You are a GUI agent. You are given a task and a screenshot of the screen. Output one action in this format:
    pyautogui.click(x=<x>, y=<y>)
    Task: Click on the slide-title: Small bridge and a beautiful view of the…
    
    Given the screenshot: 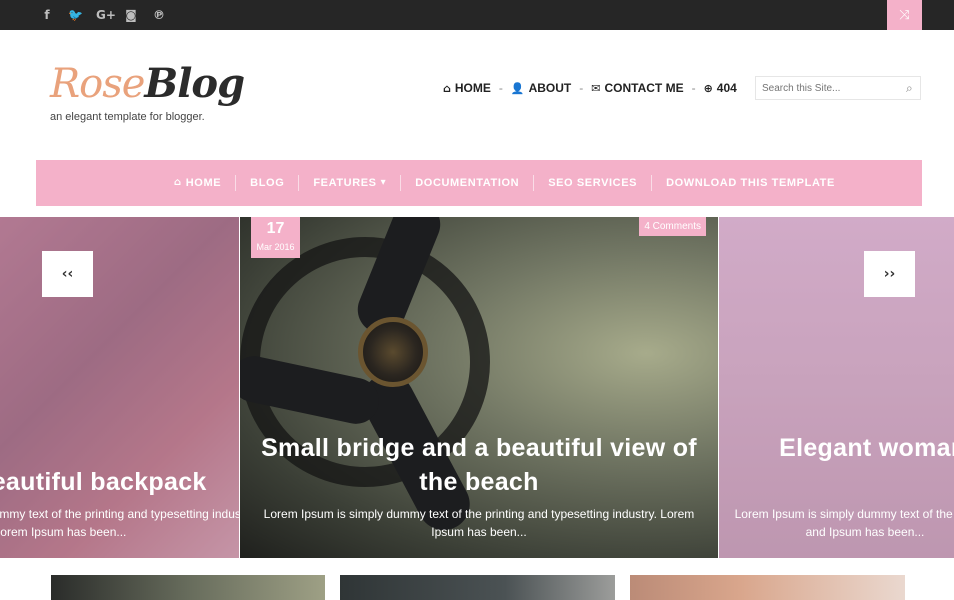 What is the action you would take?
    pyautogui.click(x=479, y=465)
    